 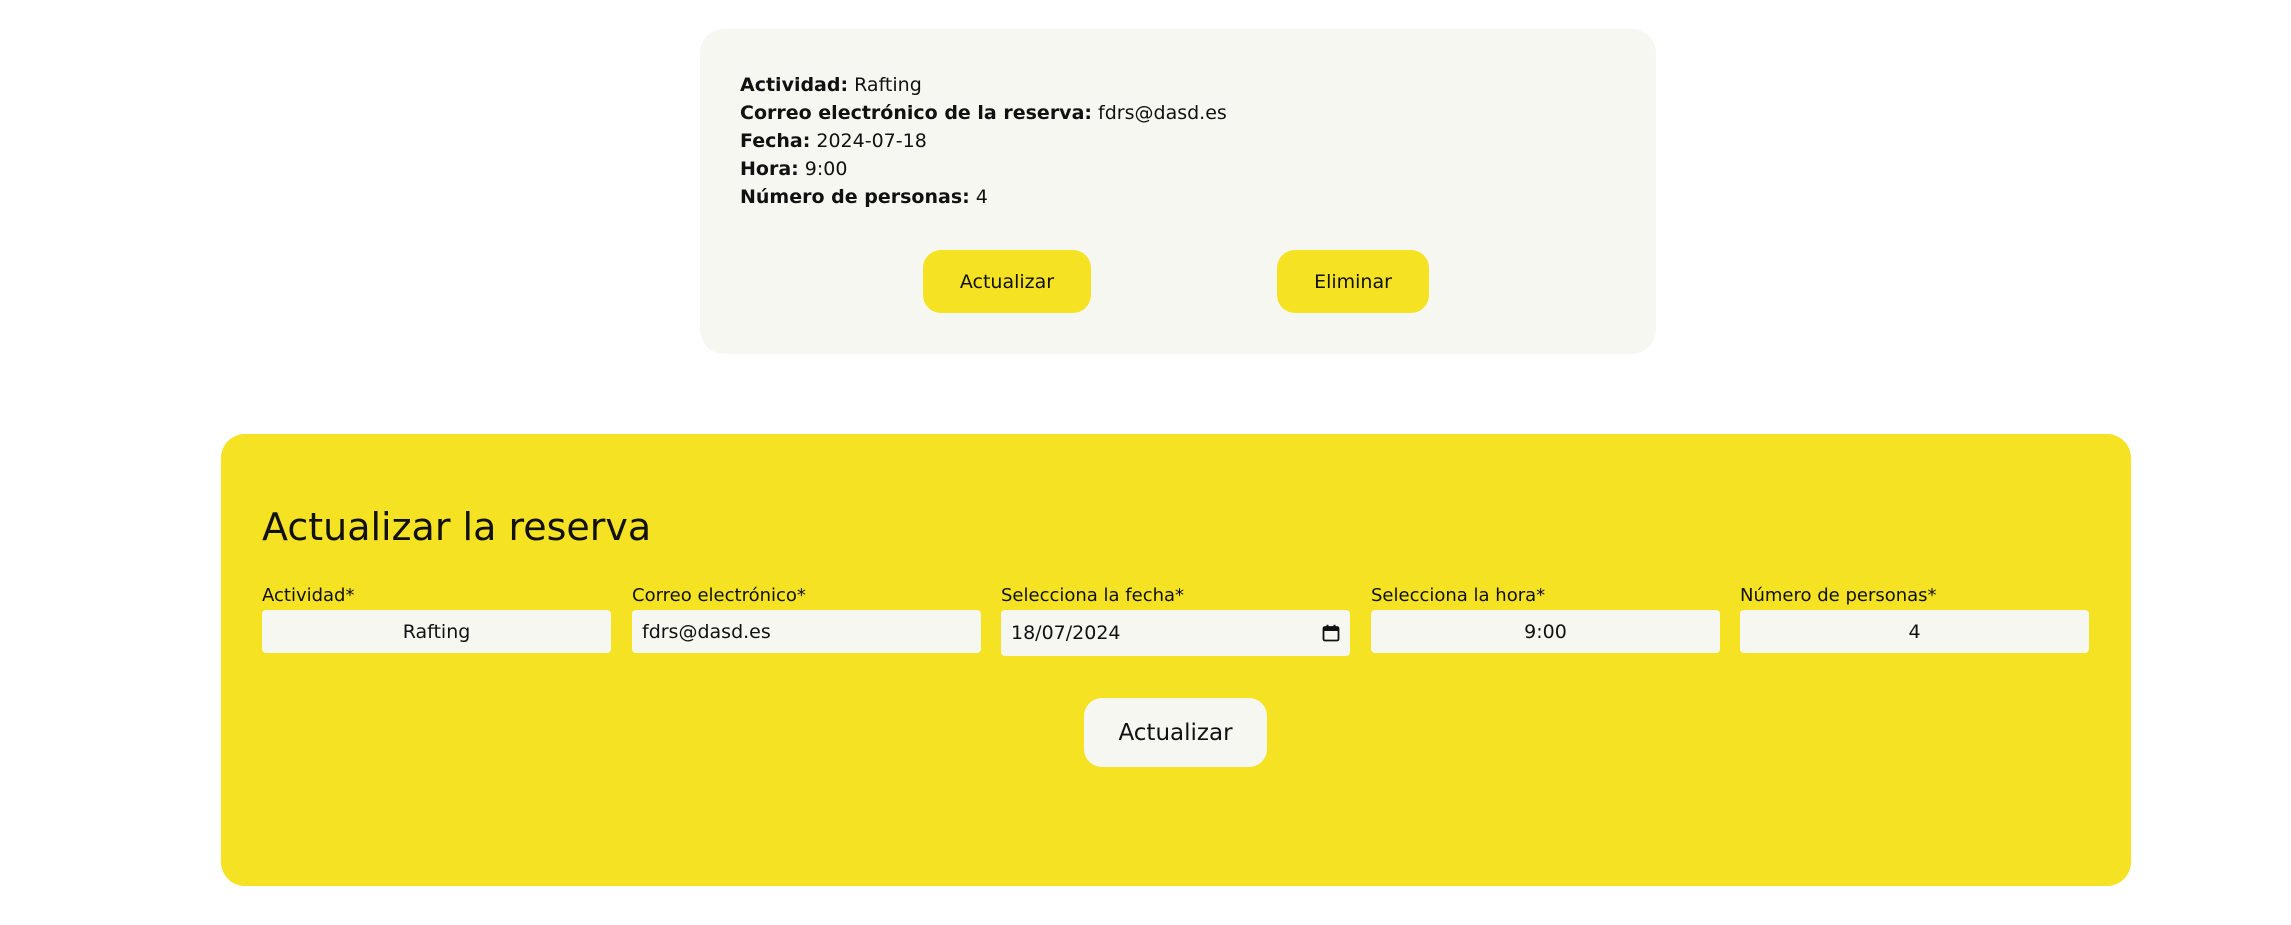 I want to click on time-value: 9:00, so click(x=826, y=169).